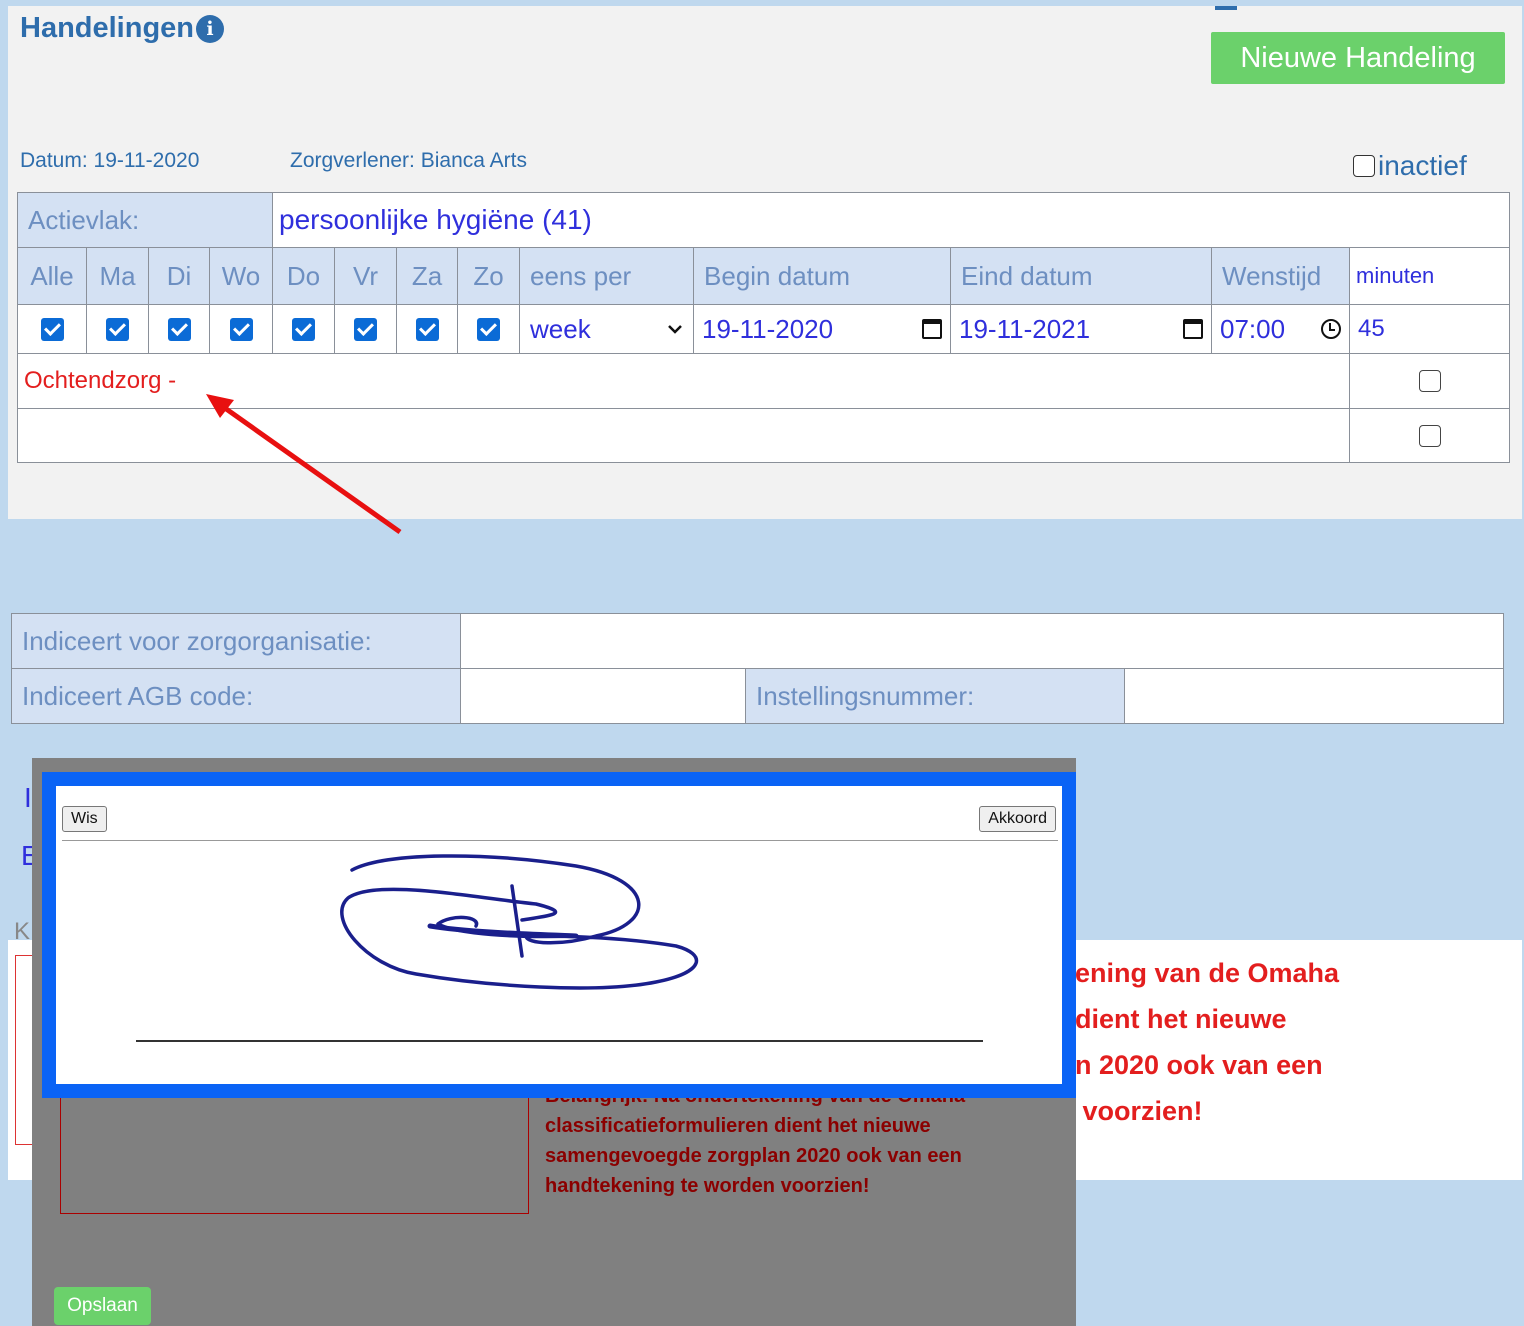 The height and width of the screenshot is (1326, 1524). What do you see at coordinates (427, 276) in the screenshot?
I see `day-header-za: Za` at bounding box center [427, 276].